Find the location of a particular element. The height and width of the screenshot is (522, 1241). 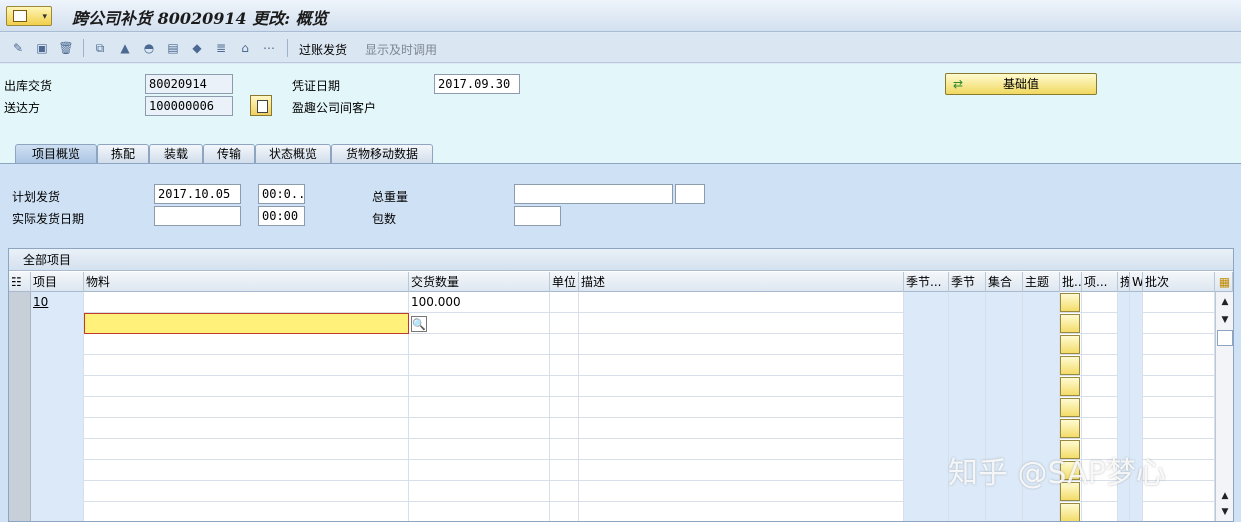

weight-unit-field is located at coordinates (690, 194).